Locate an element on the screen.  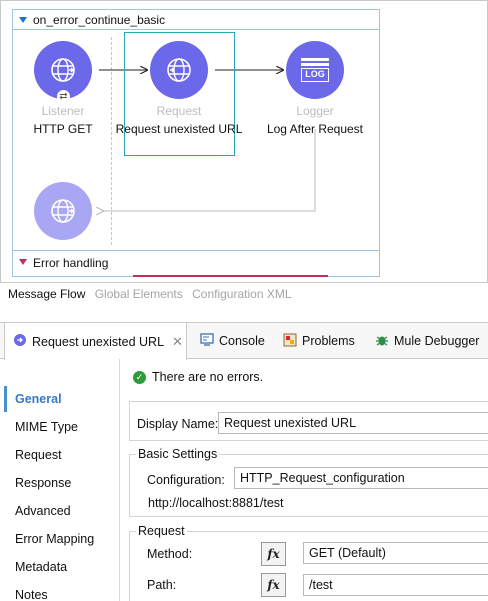
display-name-label: Display Name: is located at coordinates (178, 424).